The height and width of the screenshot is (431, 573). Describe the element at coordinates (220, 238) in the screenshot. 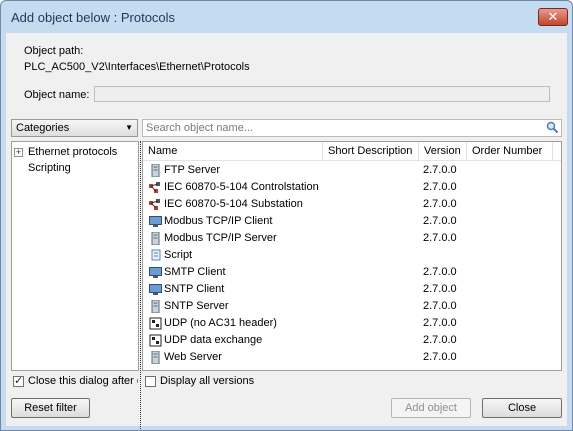

I see `row-name: Modbus TCP/IP Server` at that location.